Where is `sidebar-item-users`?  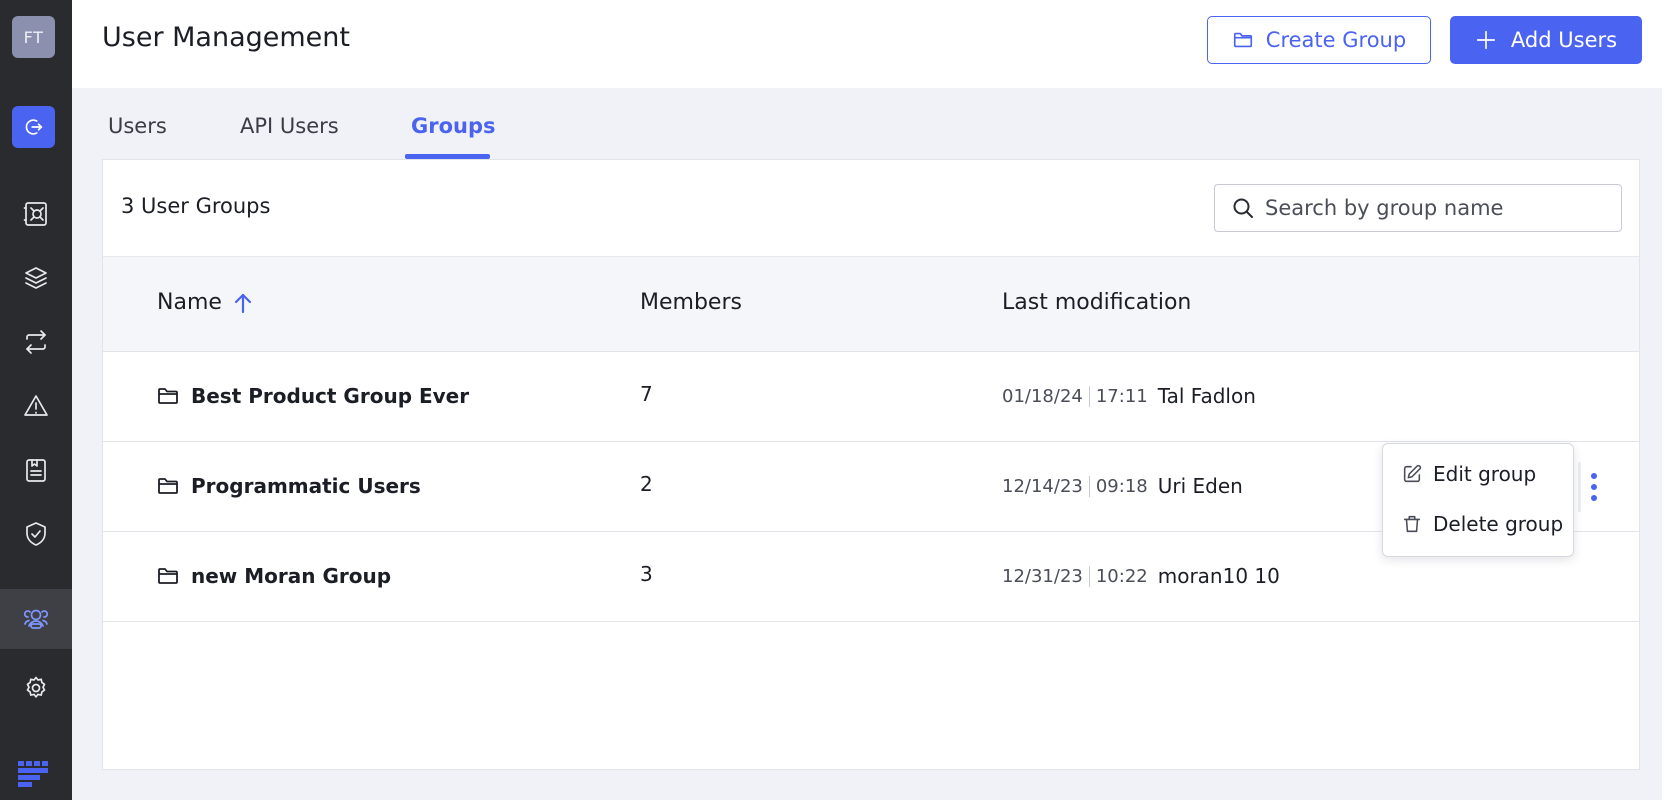 sidebar-item-users is located at coordinates (36, 619).